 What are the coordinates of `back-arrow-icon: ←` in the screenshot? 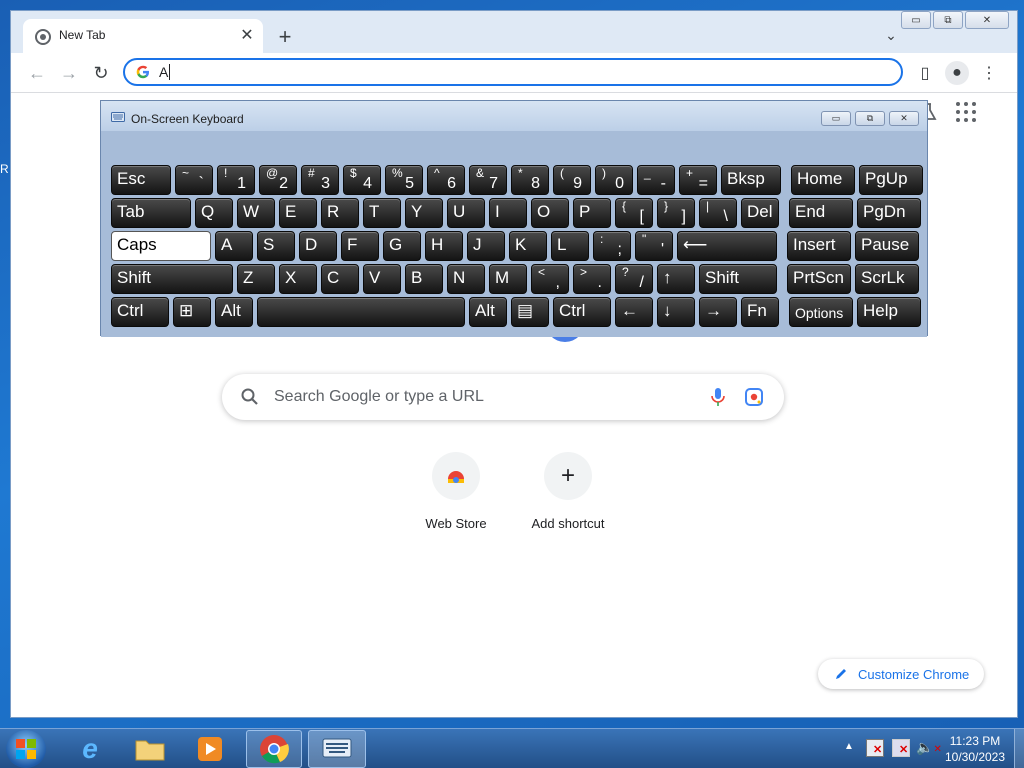 It's located at (37, 73).